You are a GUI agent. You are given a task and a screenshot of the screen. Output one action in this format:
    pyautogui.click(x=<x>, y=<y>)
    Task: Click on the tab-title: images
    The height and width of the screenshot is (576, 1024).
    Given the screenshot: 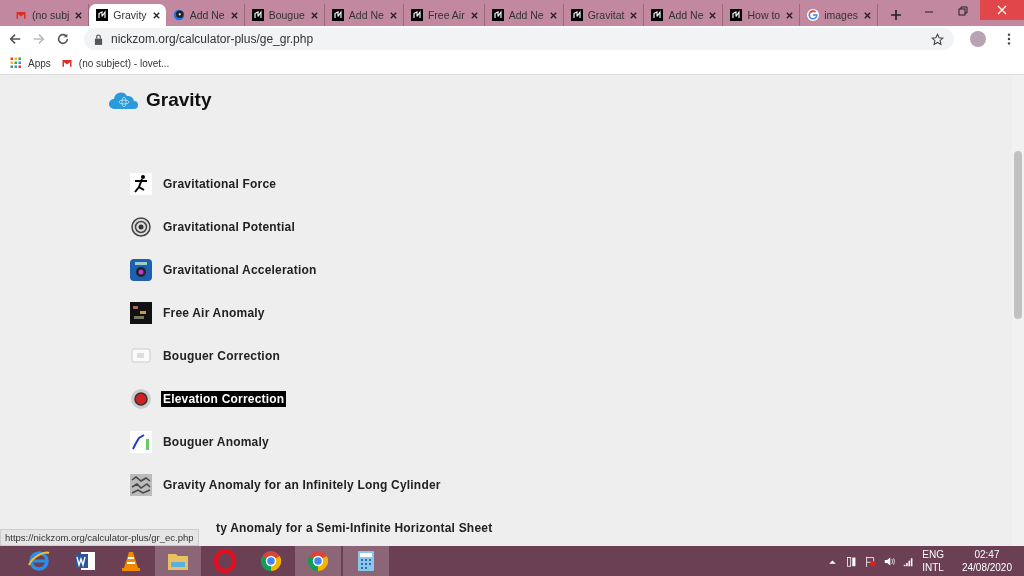 What is the action you would take?
    pyautogui.click(x=841, y=15)
    